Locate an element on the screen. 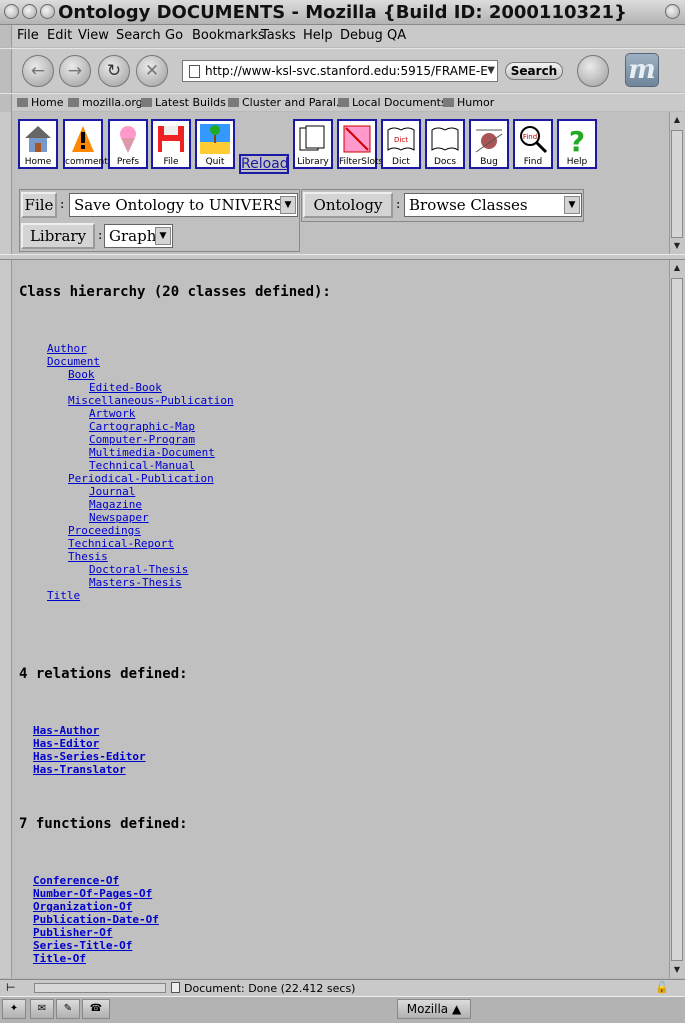 This screenshot has height=1023, width=685. composer-icon: ✎ is located at coordinates (68, 1009).